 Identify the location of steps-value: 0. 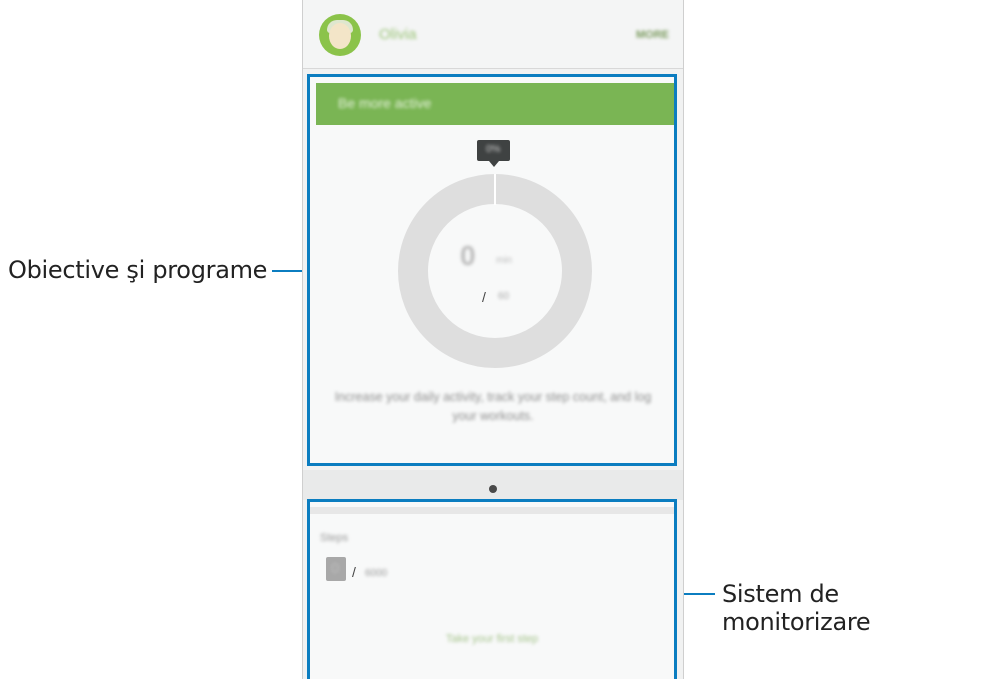
(335, 568).